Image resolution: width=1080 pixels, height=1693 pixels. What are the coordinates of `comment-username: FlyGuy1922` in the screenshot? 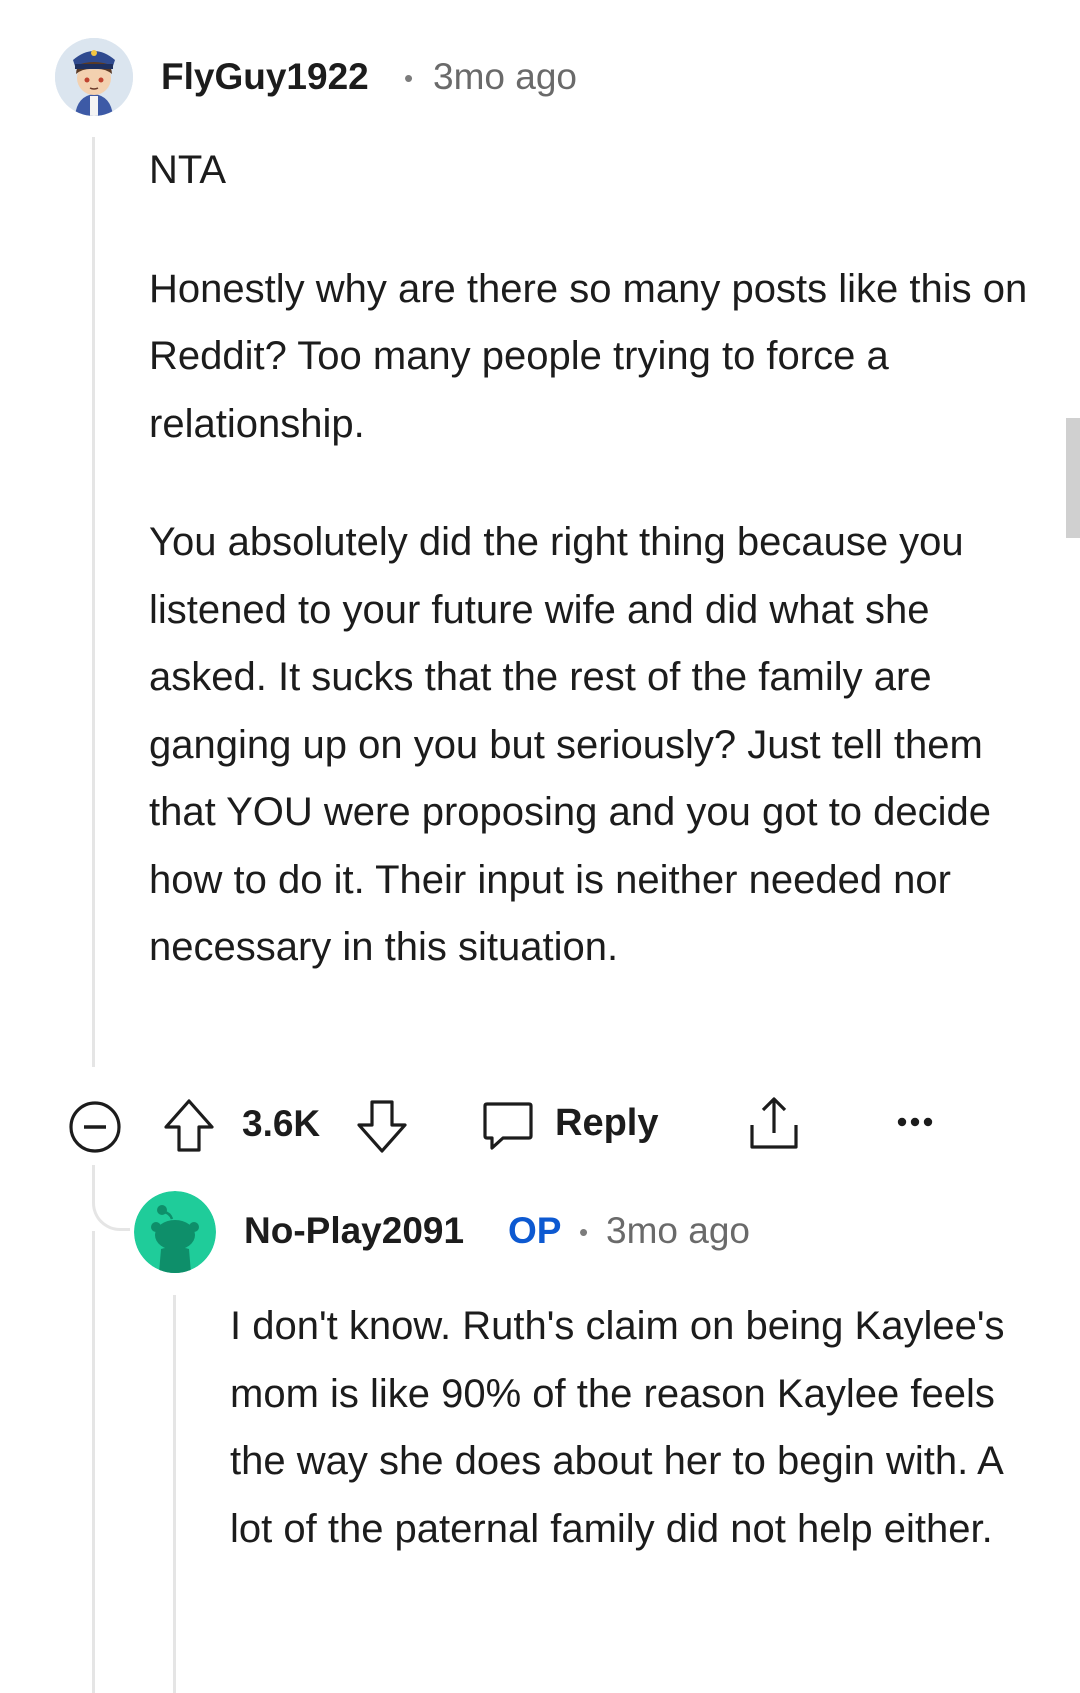 It's located at (265, 77).